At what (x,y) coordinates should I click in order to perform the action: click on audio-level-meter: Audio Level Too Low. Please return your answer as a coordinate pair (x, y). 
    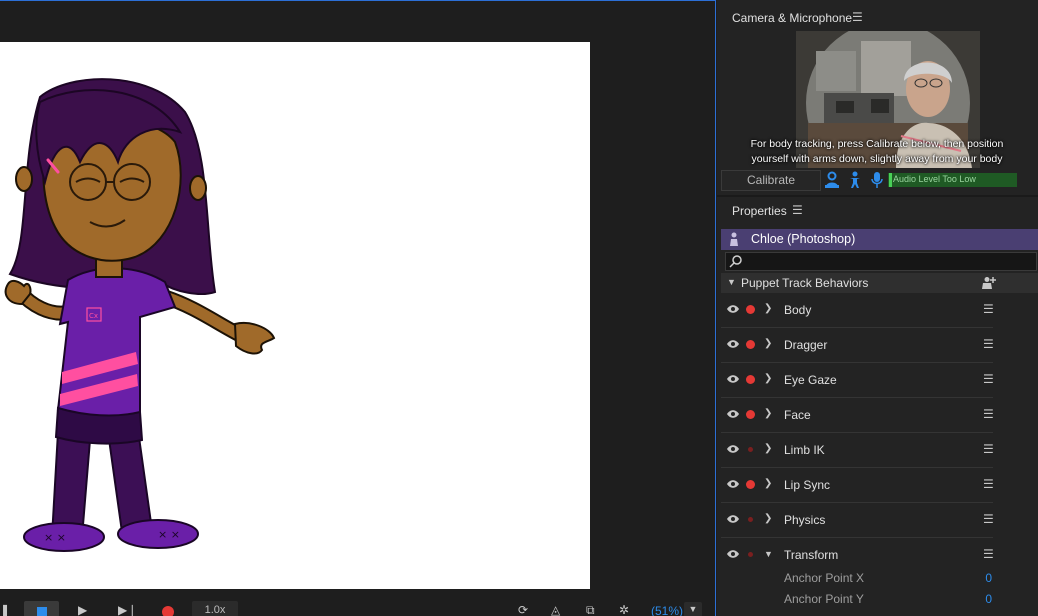
    Looking at the image, I should click on (952, 180).